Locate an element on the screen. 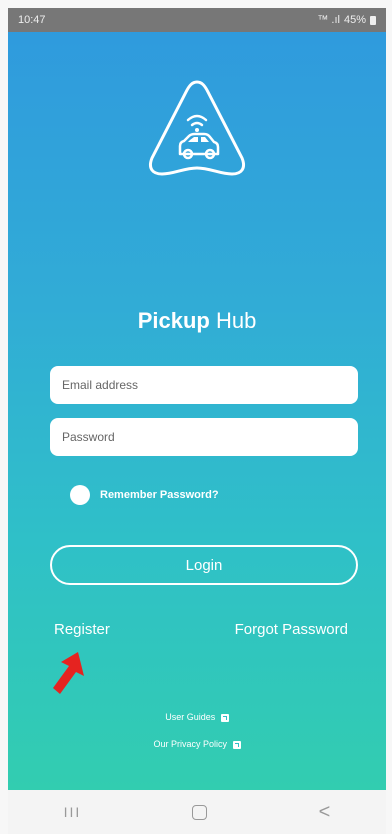 This screenshot has width=392, height=834. battery-percent: 45% is located at coordinates (354, 20).